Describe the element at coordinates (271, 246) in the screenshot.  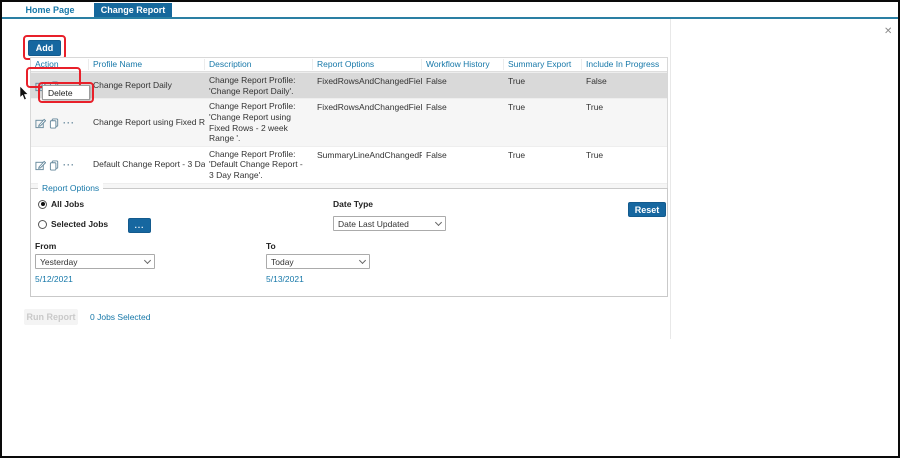
I see `to-label: To` at that location.